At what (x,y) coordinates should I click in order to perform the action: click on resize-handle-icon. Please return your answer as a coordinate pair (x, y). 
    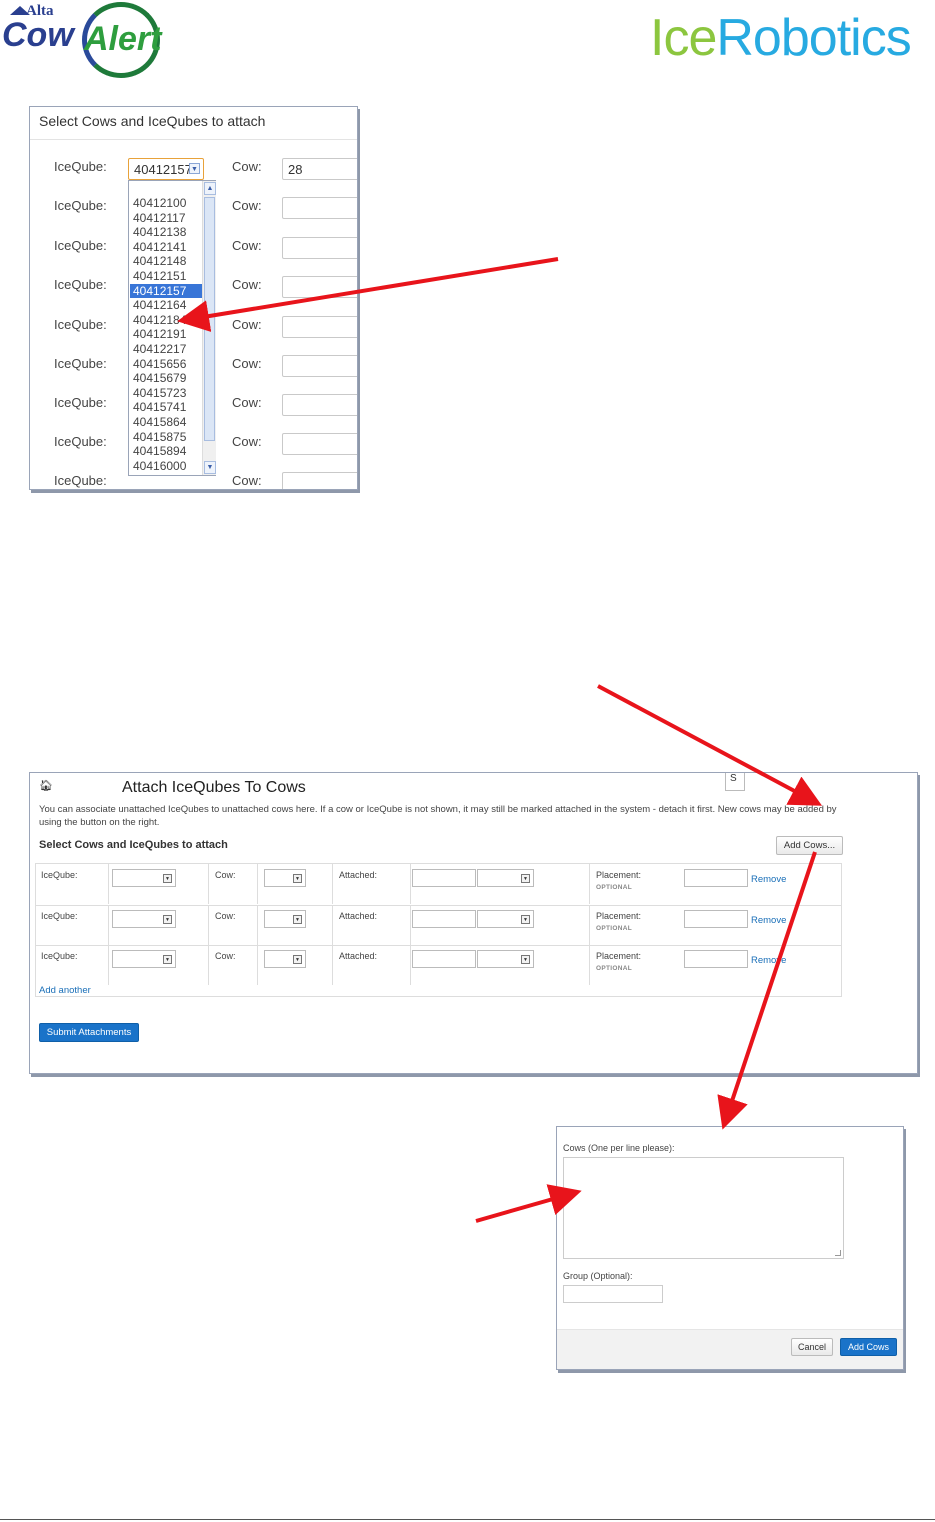
    Looking at the image, I should click on (838, 1253).